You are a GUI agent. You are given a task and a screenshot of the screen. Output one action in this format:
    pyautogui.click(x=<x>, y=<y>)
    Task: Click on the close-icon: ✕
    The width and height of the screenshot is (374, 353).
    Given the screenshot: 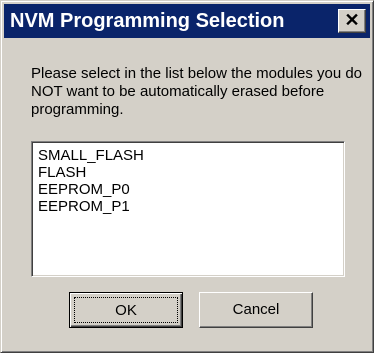 What is the action you would take?
    pyautogui.click(x=352, y=20)
    